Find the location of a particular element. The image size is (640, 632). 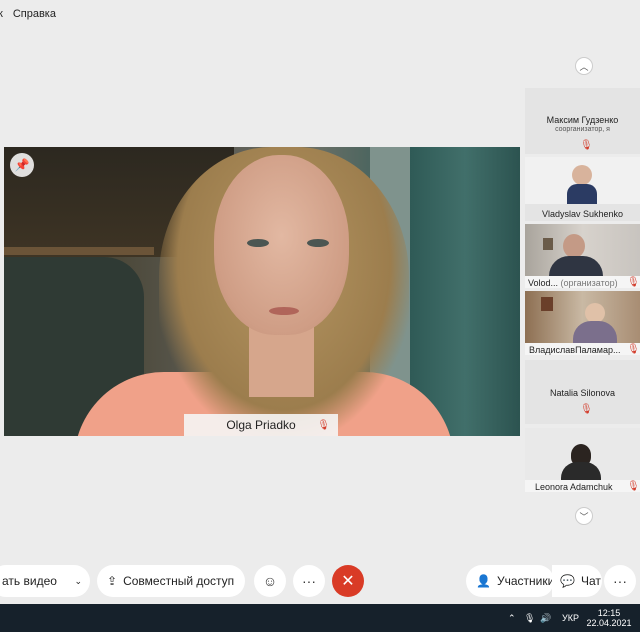

share-button-label: Совместный доступ is located at coordinates (179, 581).